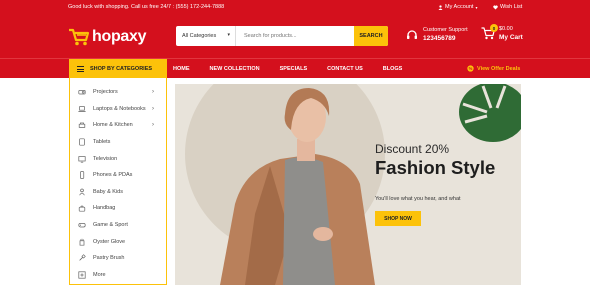 Image resolution: width=590 pixels, height=300 pixels. Describe the element at coordinates (181, 69) in the screenshot. I see `nav-item-home: HOME` at that location.